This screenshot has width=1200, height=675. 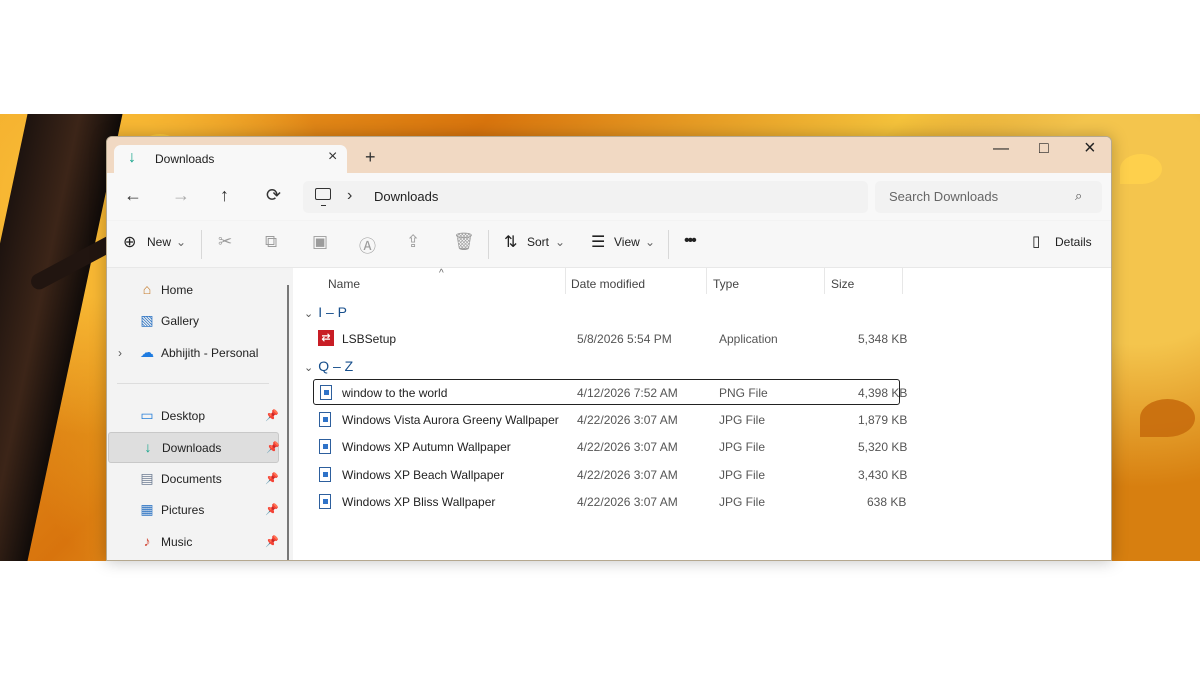 I want to click on sidebar-item-home: ⌂ Home, so click(x=193, y=290).